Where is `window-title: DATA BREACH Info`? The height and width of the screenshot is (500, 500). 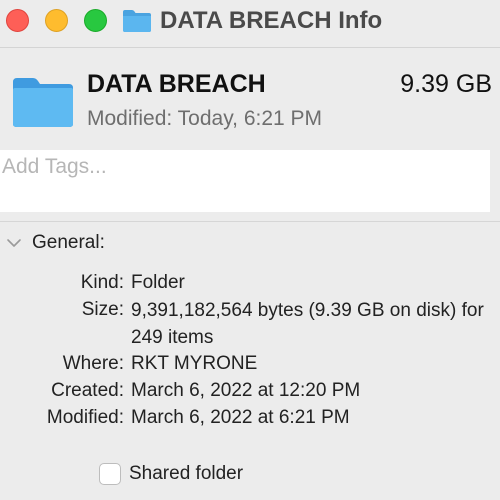
window-title: DATA BREACH Info is located at coordinates (271, 20).